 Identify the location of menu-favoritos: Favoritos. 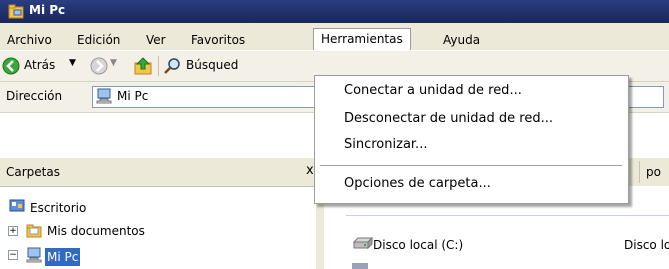
(218, 40).